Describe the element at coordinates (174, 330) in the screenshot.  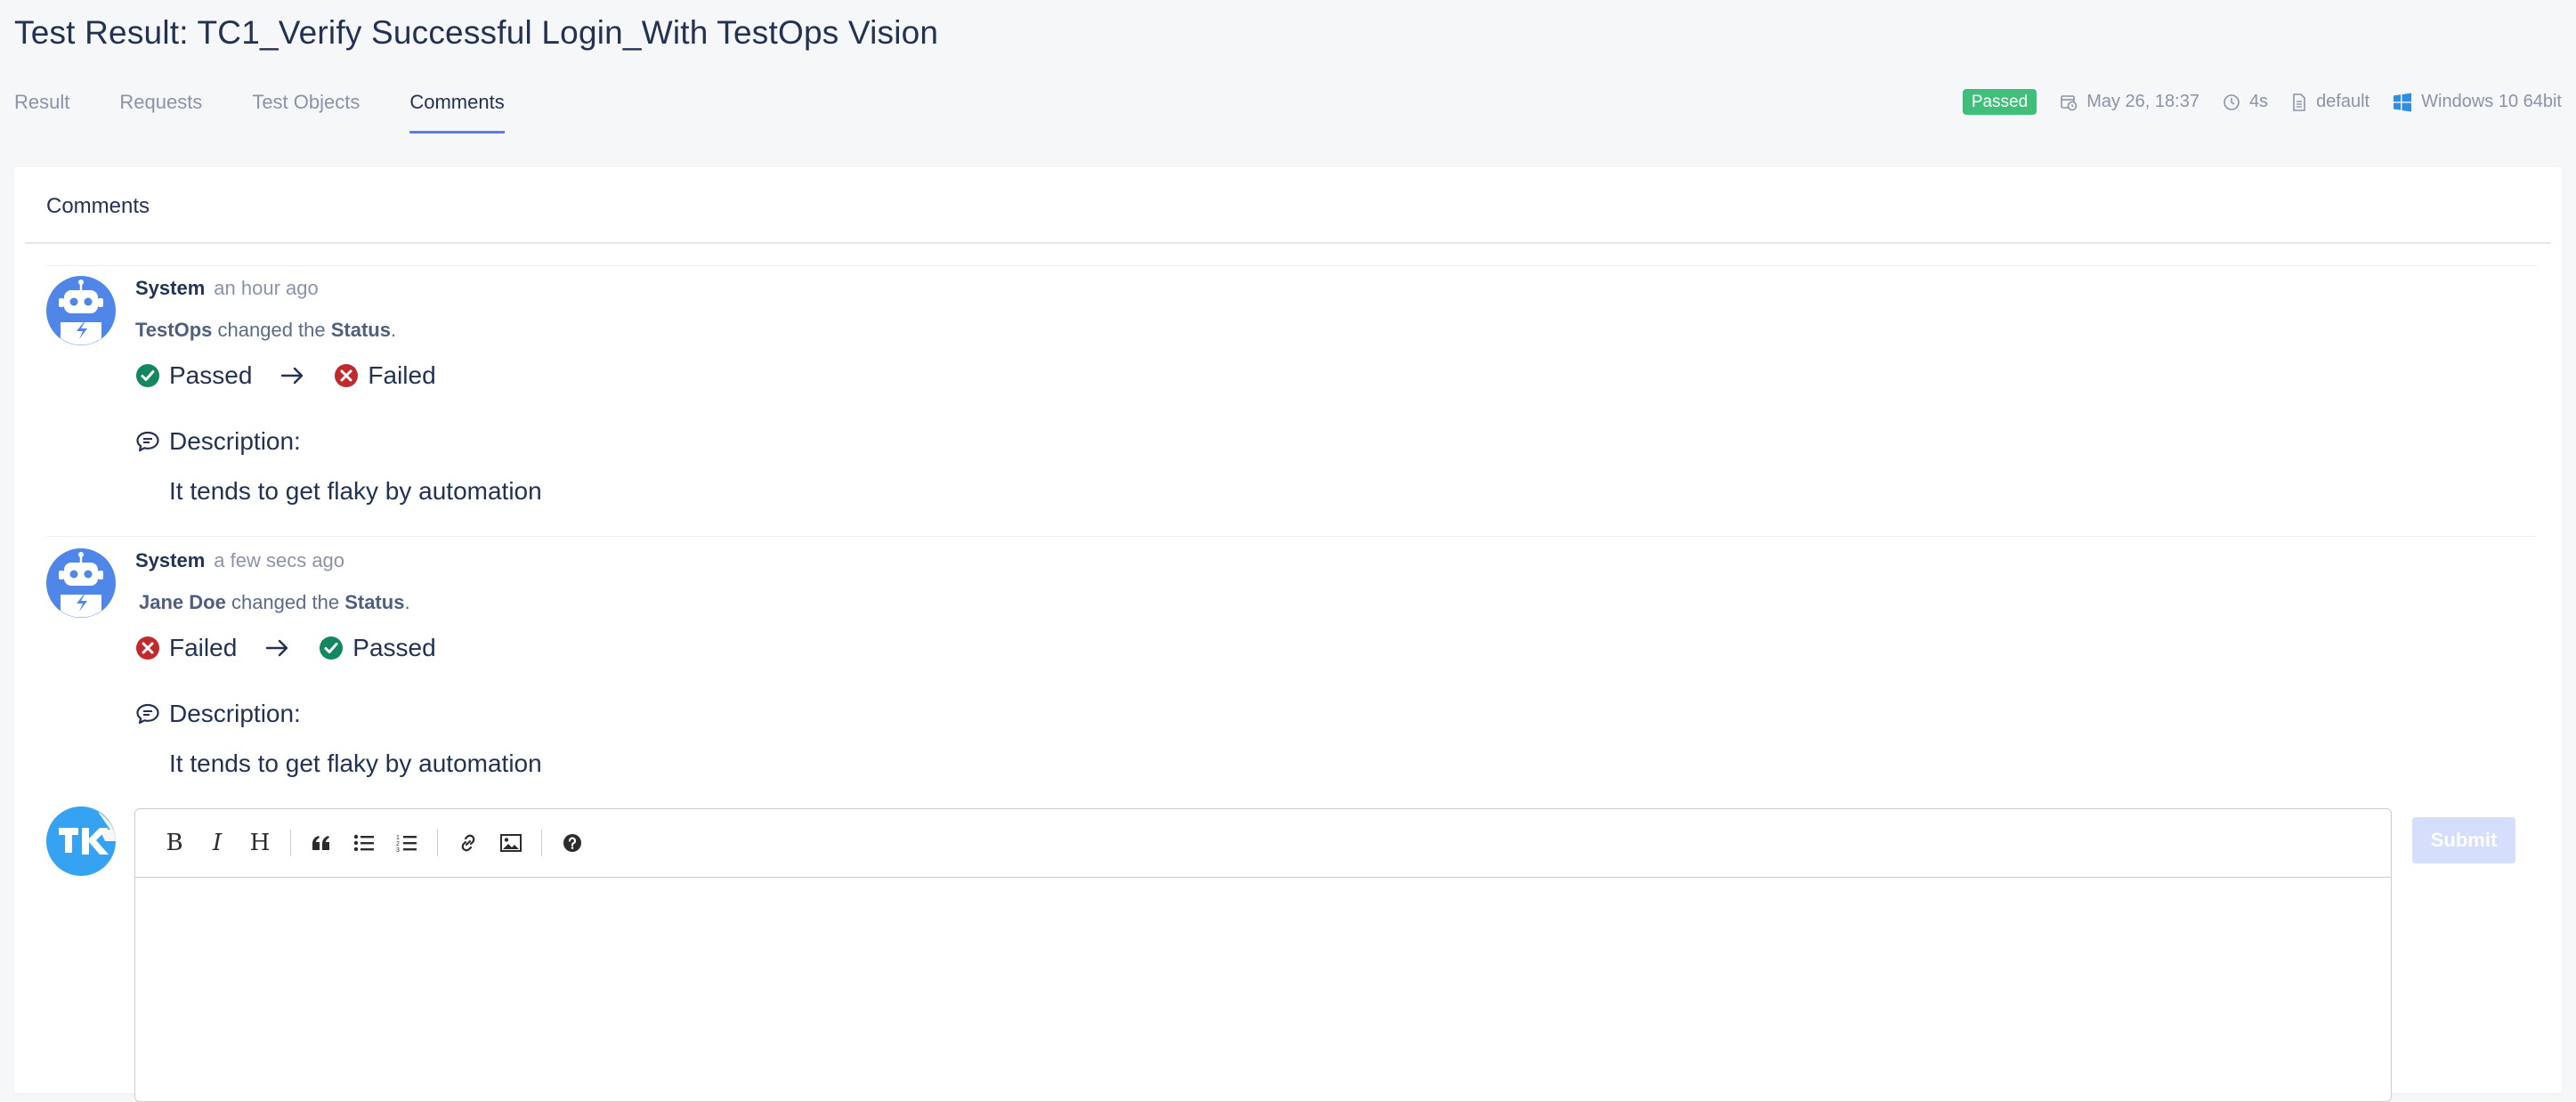
I see `change-actor: TestOps` at that location.